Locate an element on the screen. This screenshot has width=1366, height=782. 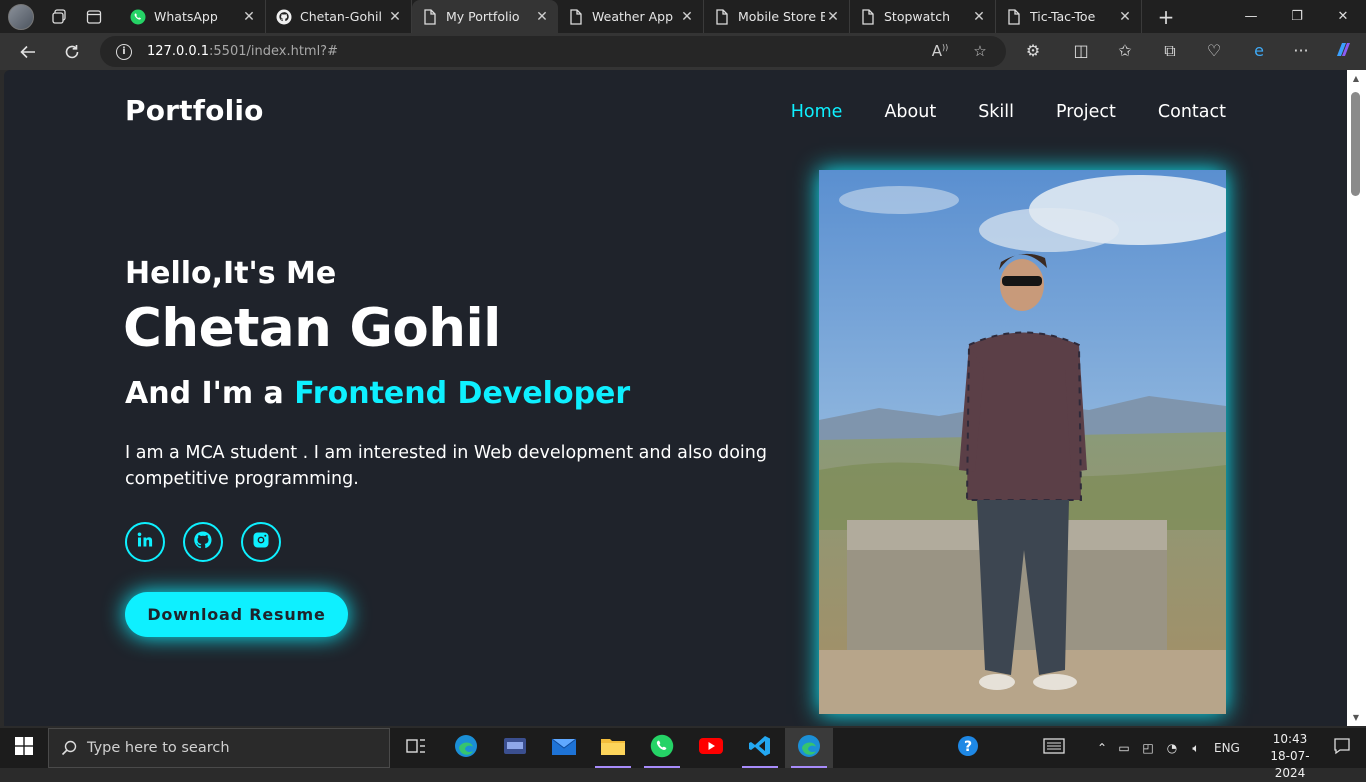
linkedin-link is located at coordinates (145, 542).